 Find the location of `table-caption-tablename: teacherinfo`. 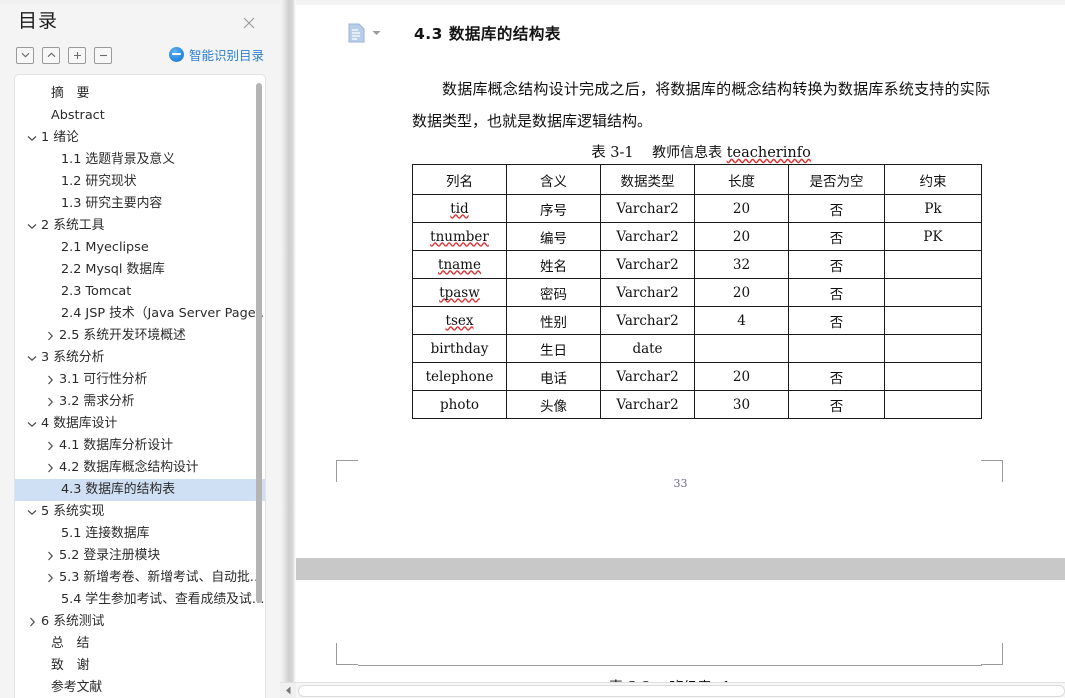

table-caption-tablename: teacherinfo is located at coordinates (768, 153).